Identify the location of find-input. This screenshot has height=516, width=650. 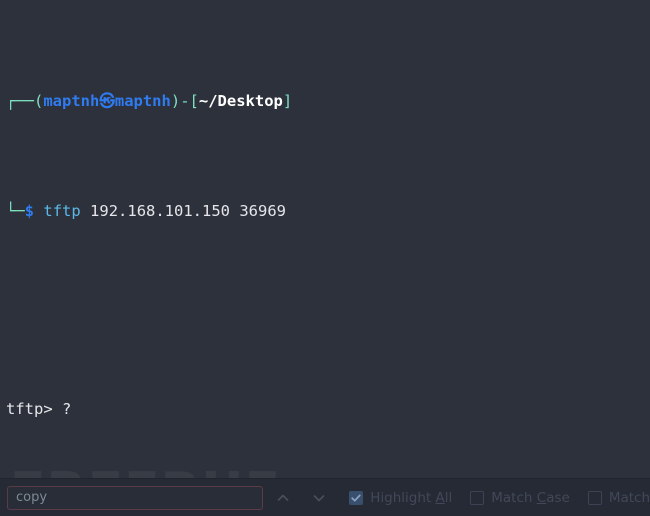
(135, 497).